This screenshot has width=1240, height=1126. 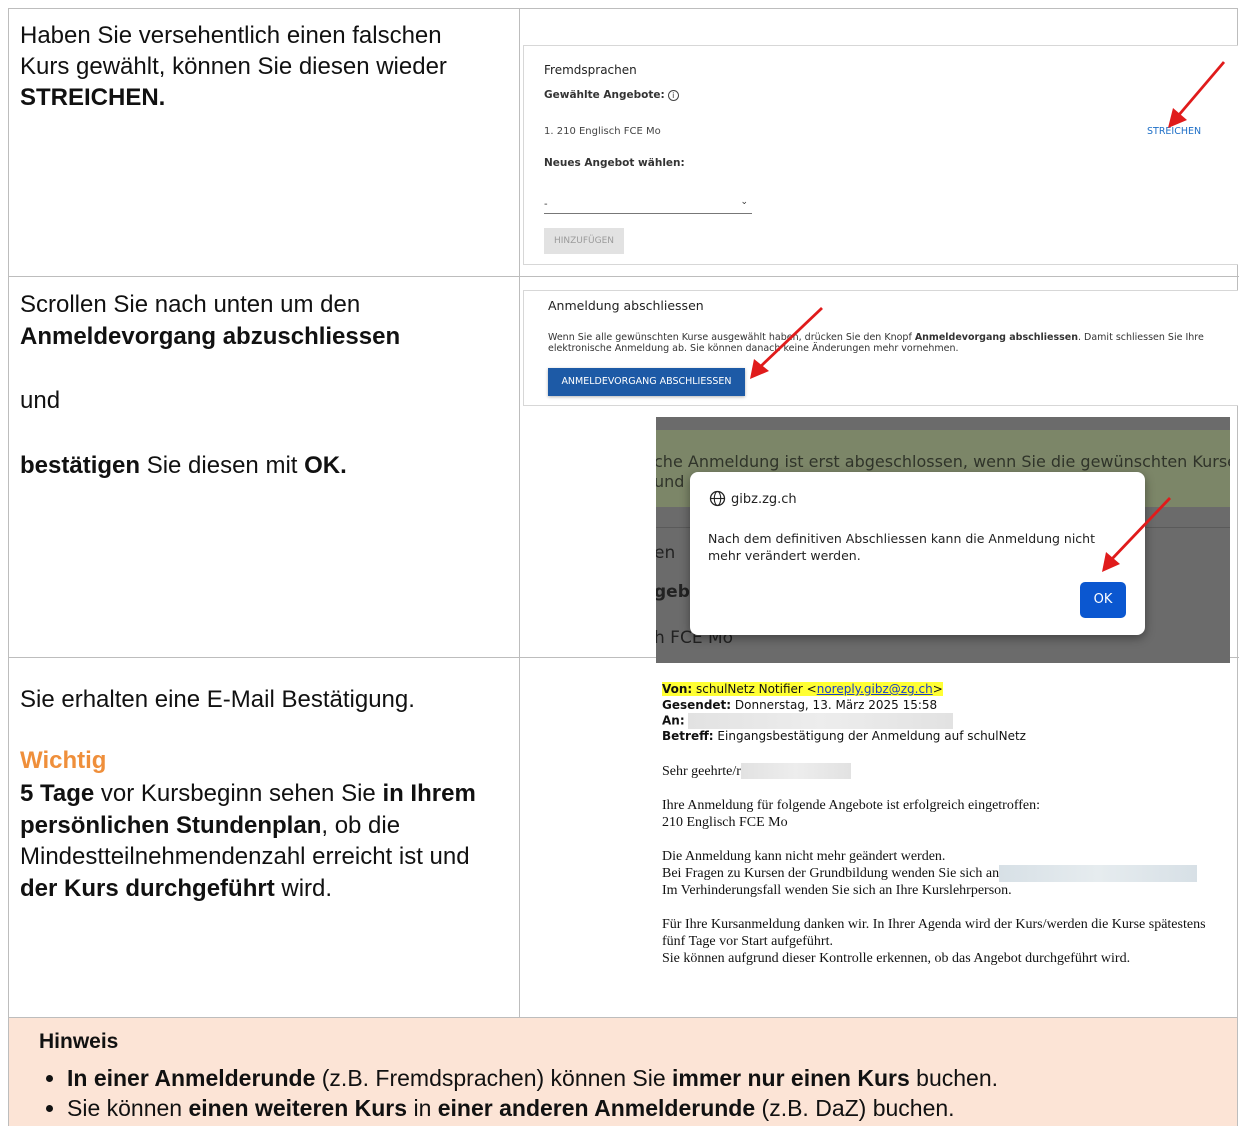 What do you see at coordinates (191, 1078) in the screenshot?
I see `hint1-bold-1: In einer Anmelderunde` at bounding box center [191, 1078].